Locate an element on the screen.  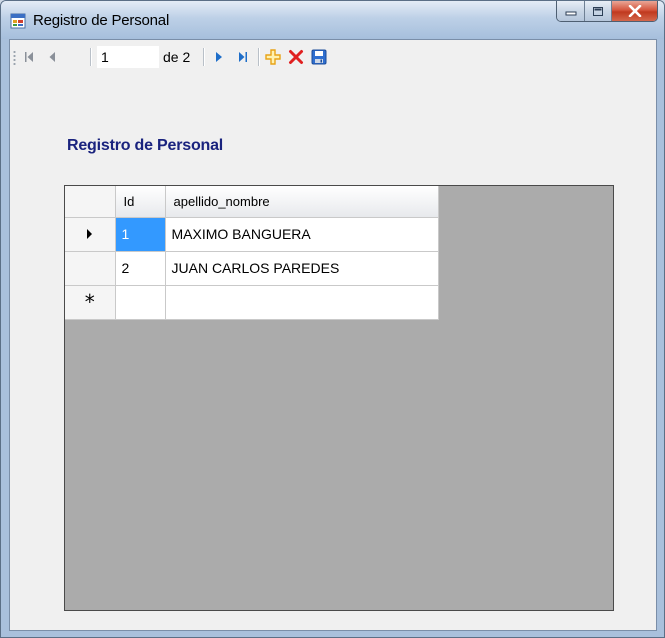
delete-icon is located at coordinates (296, 57).